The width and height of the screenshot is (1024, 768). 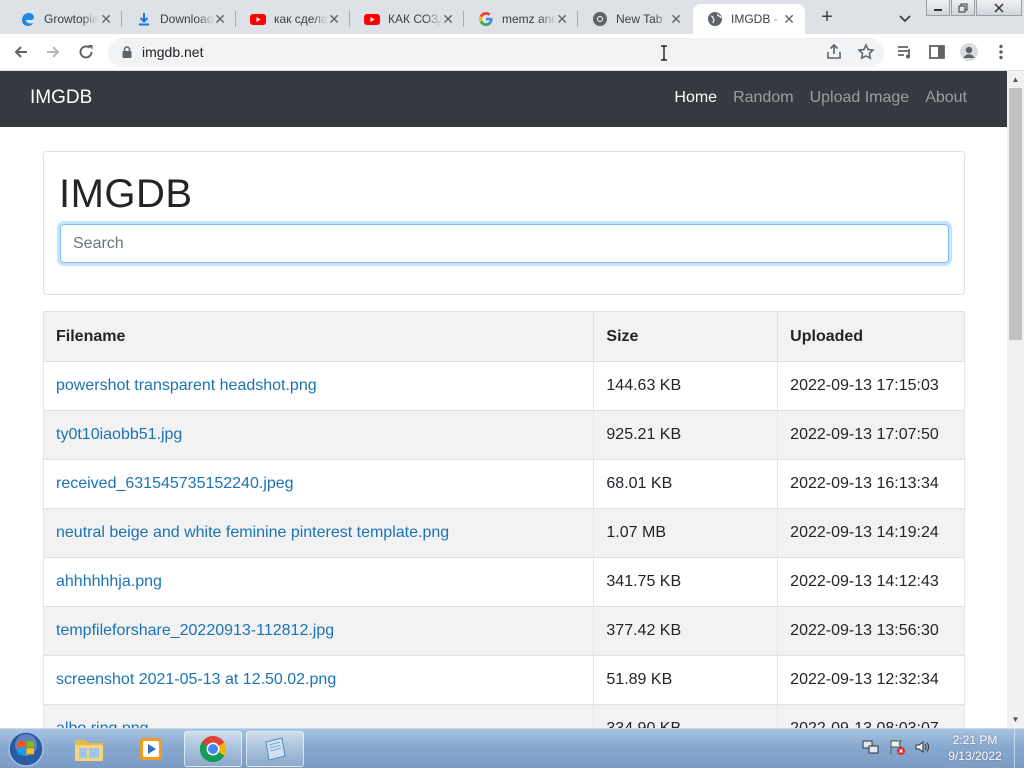 I want to click on nav-about: About, so click(x=946, y=98).